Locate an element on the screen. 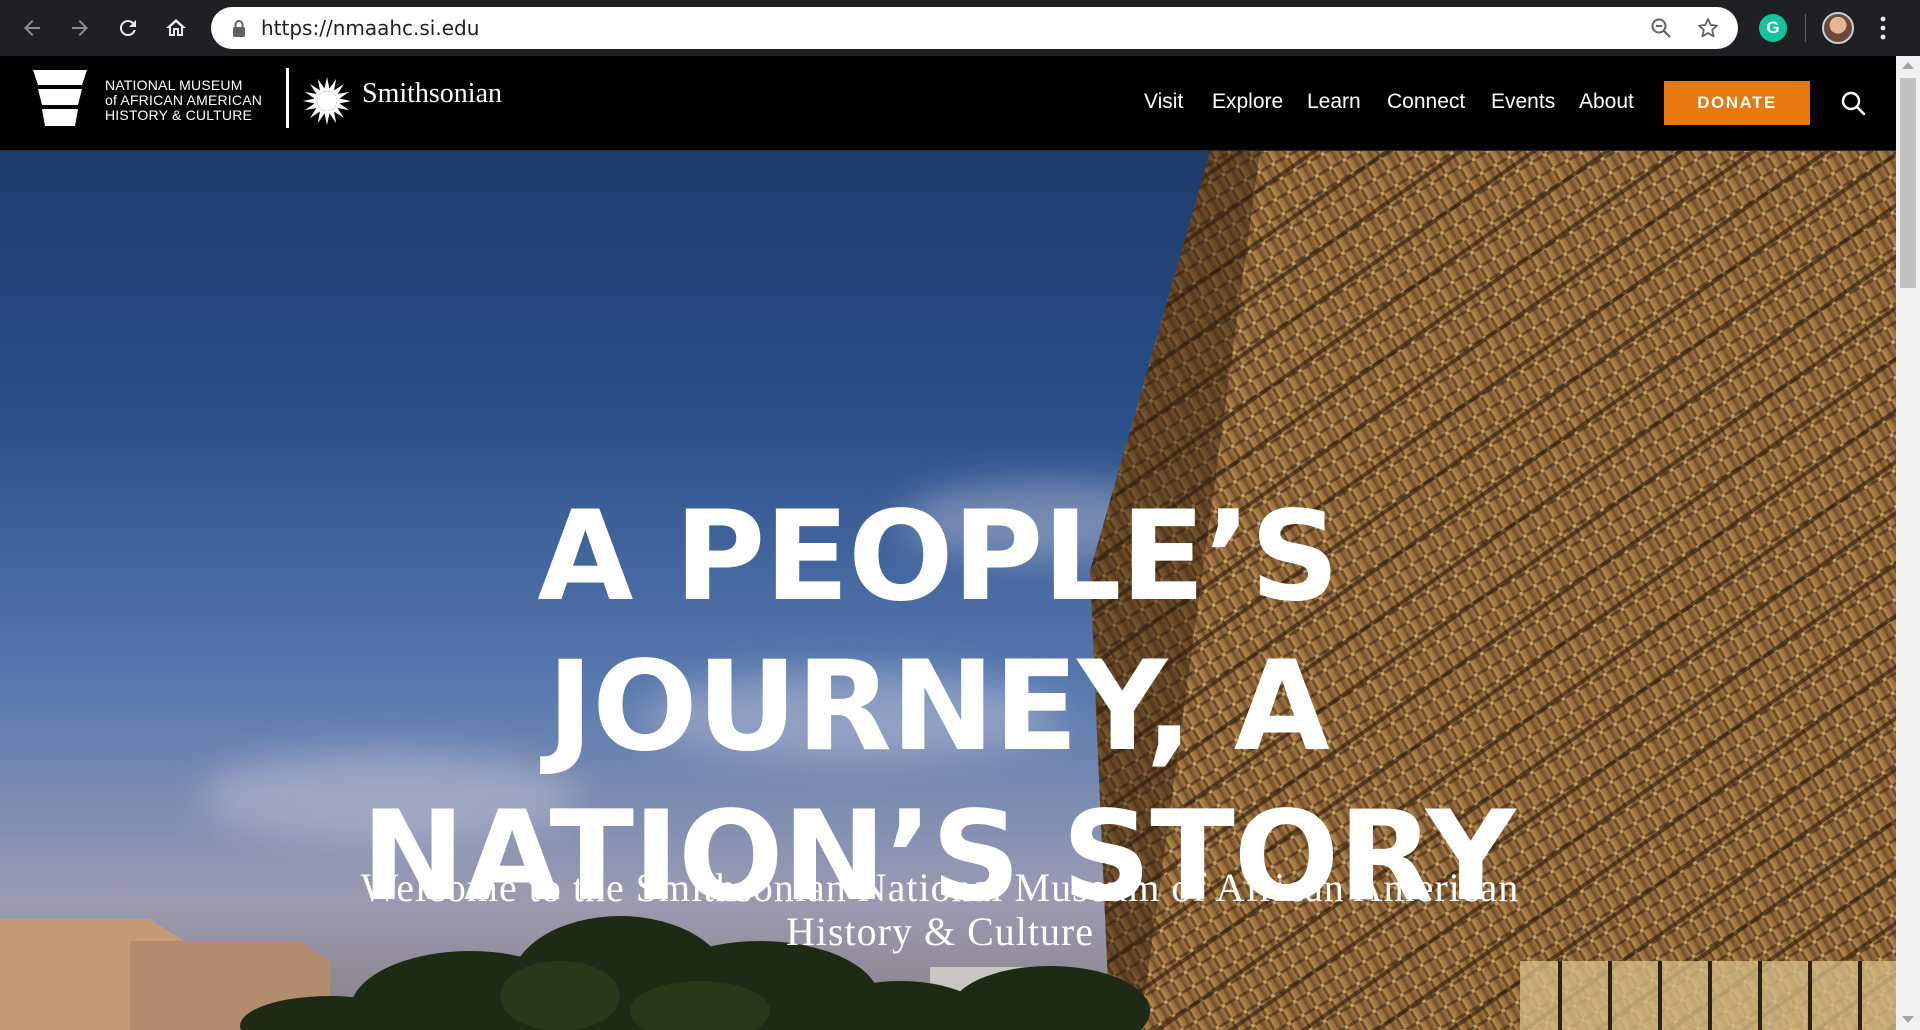 This screenshot has height=1030, width=1920. search-icon is located at coordinates (1853, 103).